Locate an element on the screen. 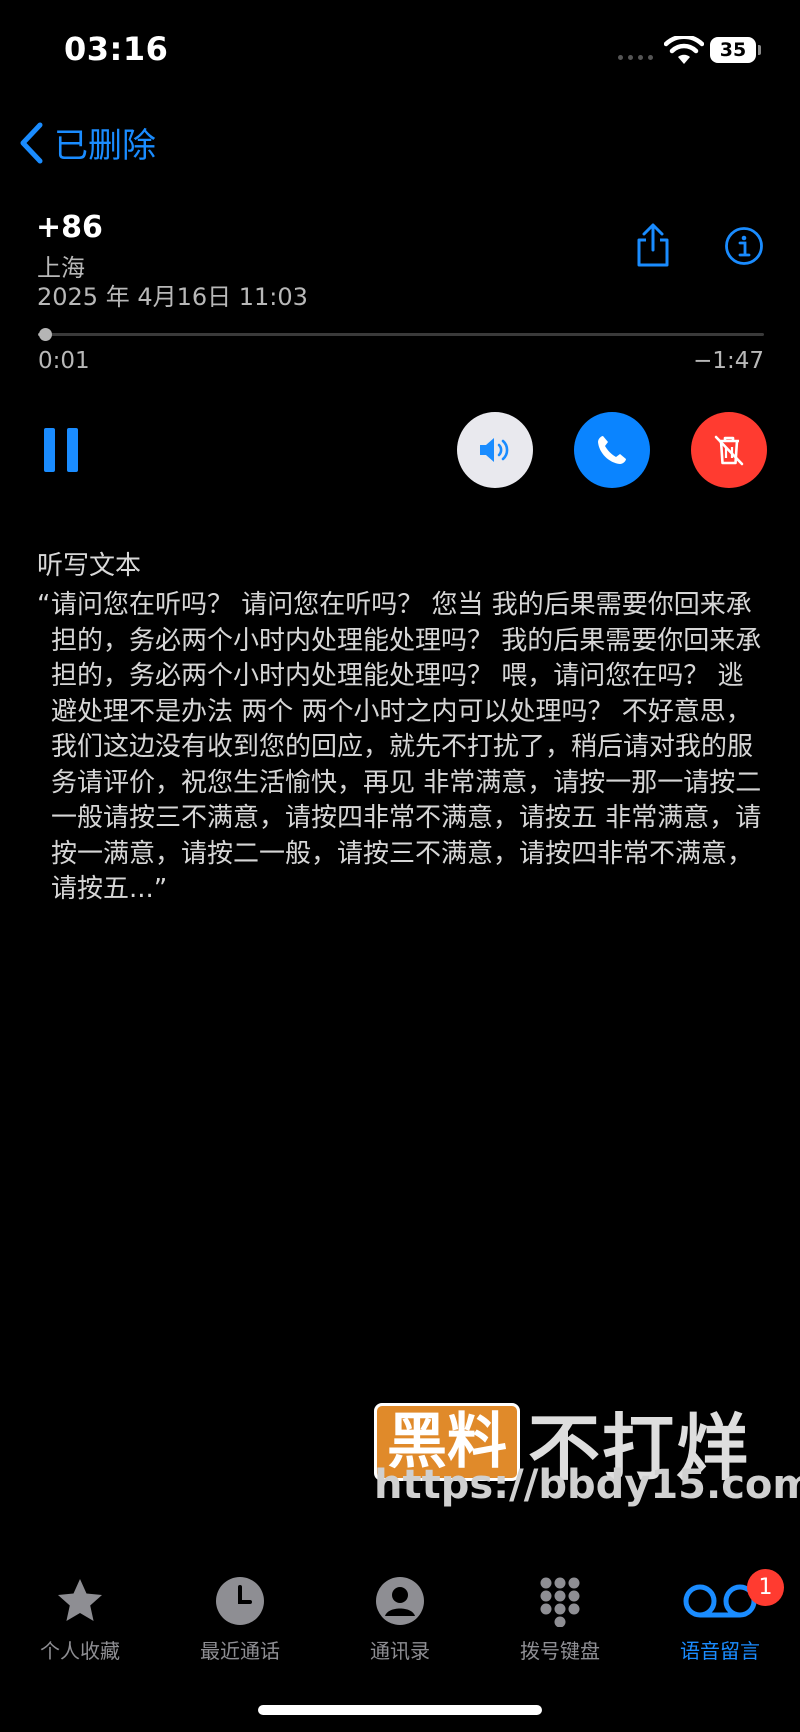 This screenshot has height=1732, width=800. battery-icon: 35 is located at coordinates (733, 50).